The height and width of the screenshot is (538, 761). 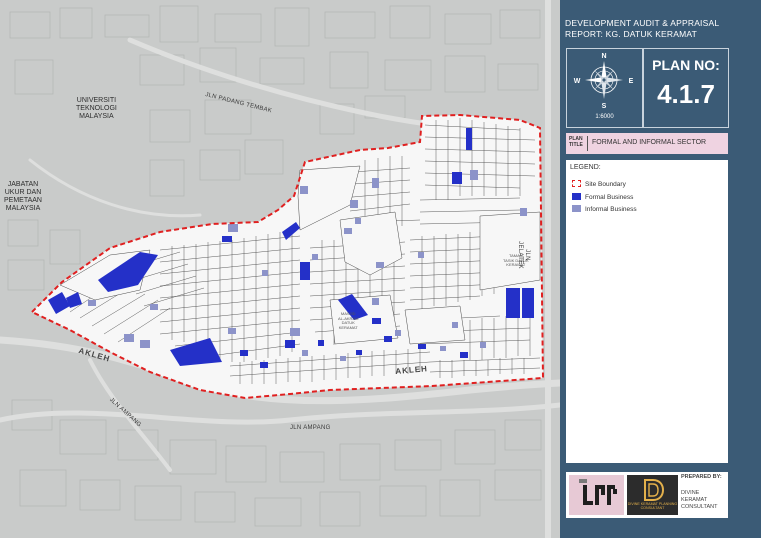 I want to click on legend-item-informal-business: Informal Business, so click(x=604, y=209).